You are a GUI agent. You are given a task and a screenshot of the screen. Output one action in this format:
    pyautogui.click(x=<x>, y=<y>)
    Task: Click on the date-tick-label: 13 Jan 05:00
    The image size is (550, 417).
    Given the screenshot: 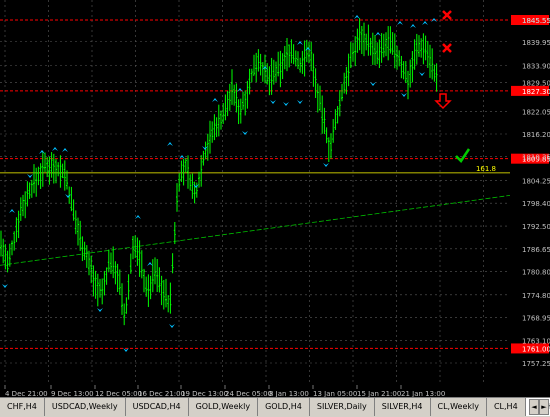 What is the action you would take?
    pyautogui.click(x=335, y=393)
    